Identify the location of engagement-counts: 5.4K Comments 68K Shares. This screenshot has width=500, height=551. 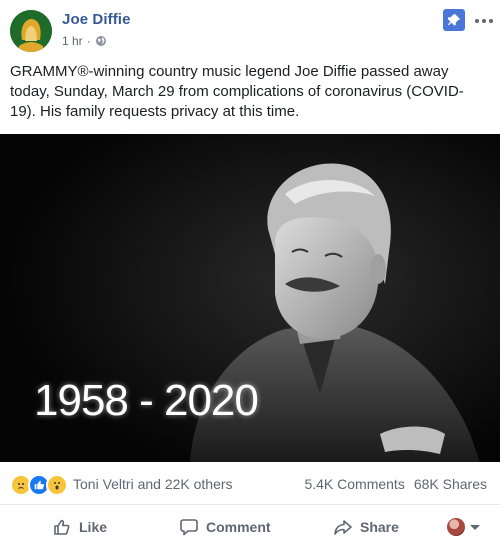
(395, 484).